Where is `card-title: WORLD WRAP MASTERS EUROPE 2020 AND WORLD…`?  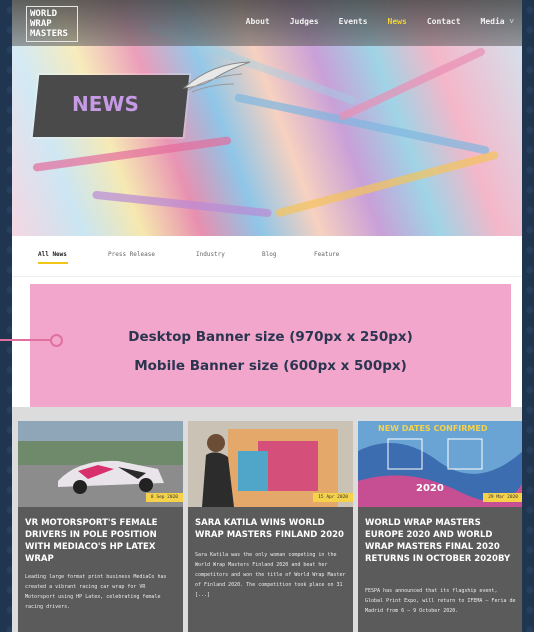 card-title: WORLD WRAP MASTERS EUROPE 2020 AND WORLD… is located at coordinates (442, 541).